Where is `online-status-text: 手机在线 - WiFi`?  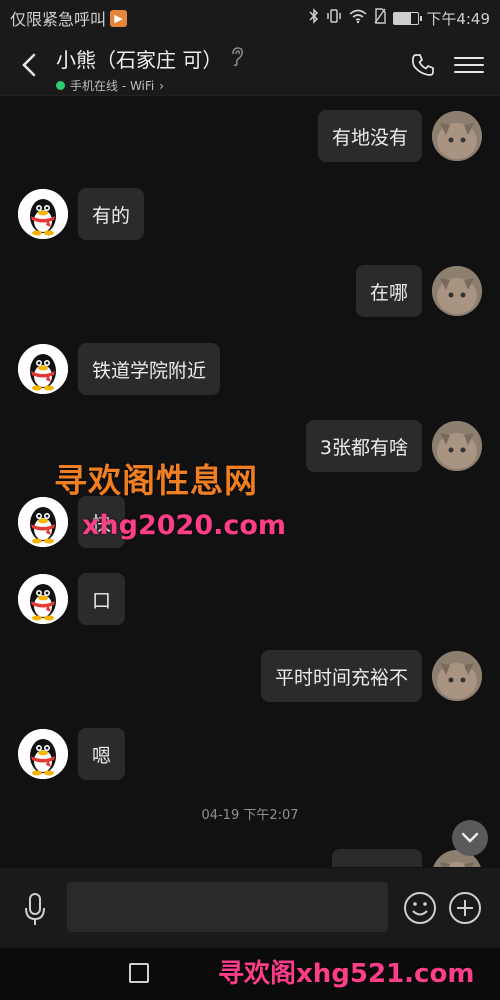 online-status-text: 手机在线 - WiFi is located at coordinates (112, 86).